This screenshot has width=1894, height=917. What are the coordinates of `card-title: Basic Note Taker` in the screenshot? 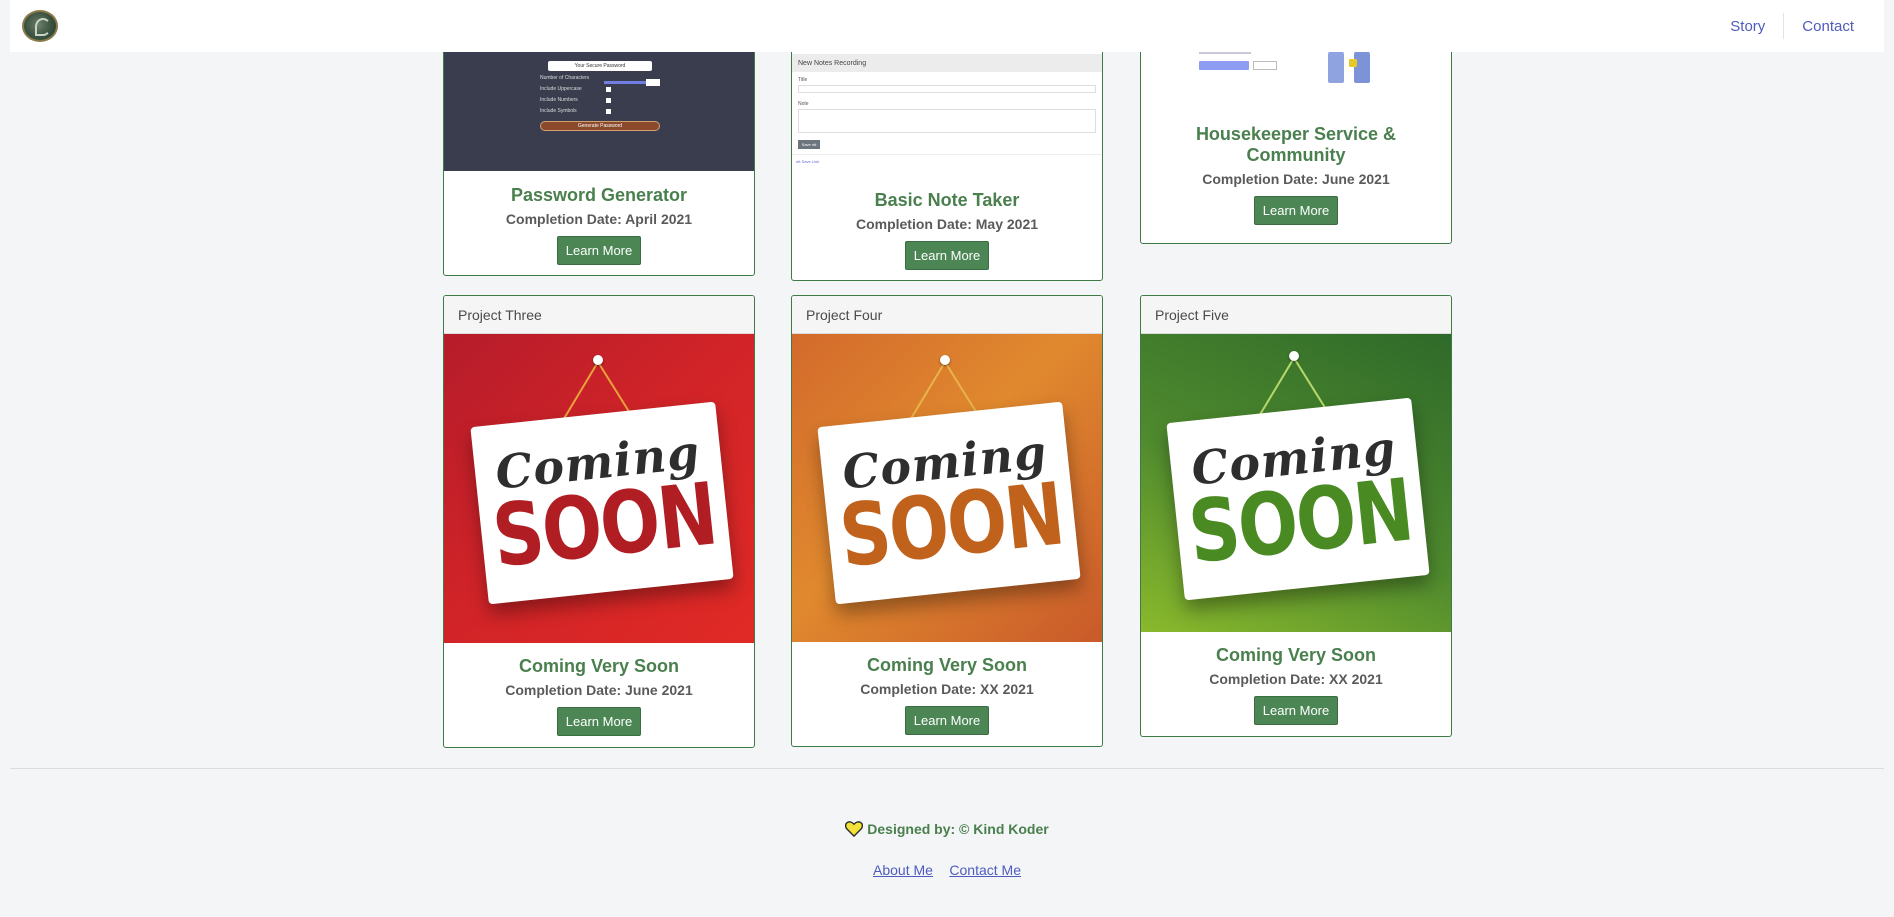 It's located at (947, 200).